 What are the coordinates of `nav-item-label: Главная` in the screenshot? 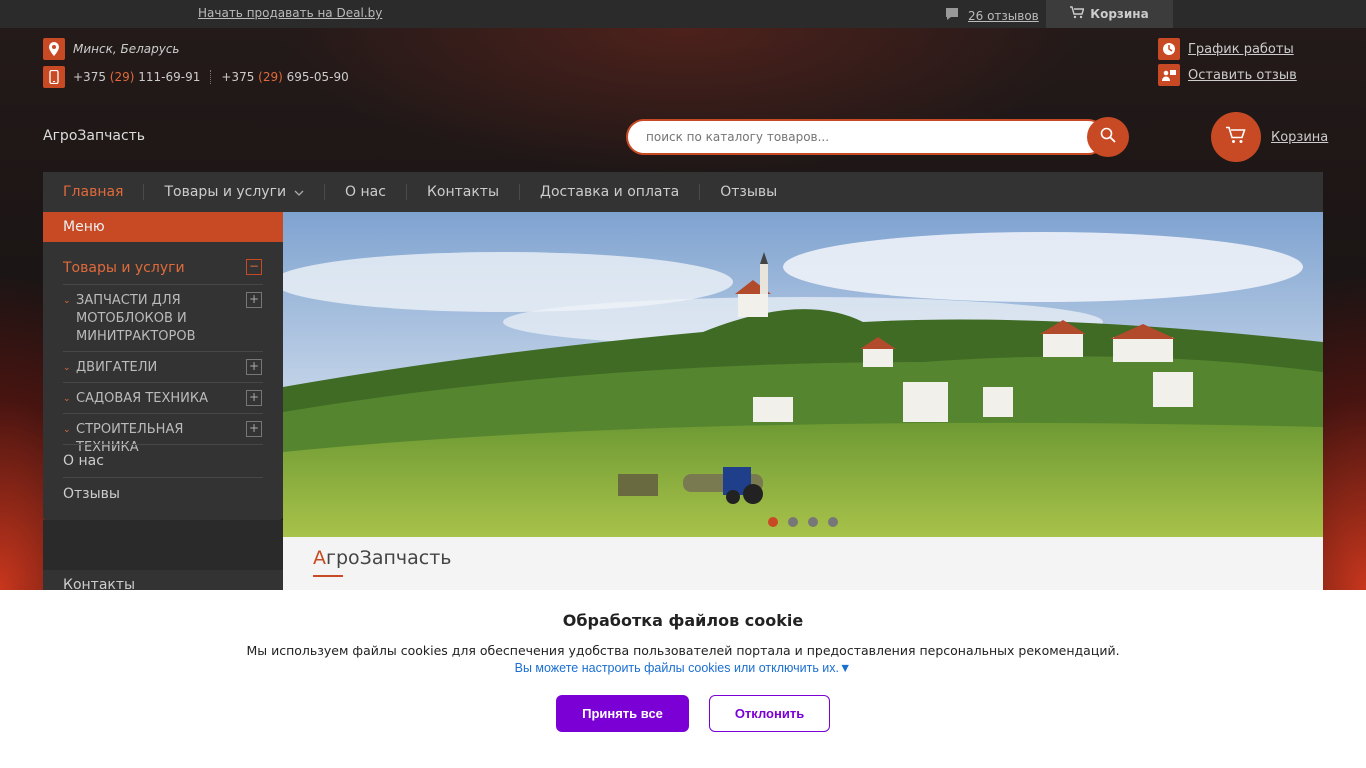 It's located at (93, 192).